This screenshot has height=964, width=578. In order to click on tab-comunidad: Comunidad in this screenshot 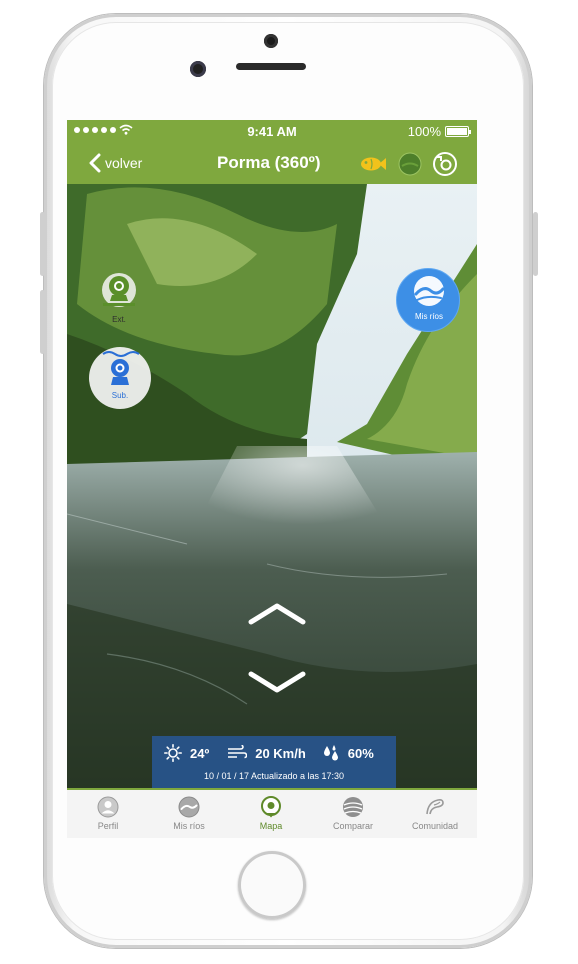, I will do `click(435, 812)`.